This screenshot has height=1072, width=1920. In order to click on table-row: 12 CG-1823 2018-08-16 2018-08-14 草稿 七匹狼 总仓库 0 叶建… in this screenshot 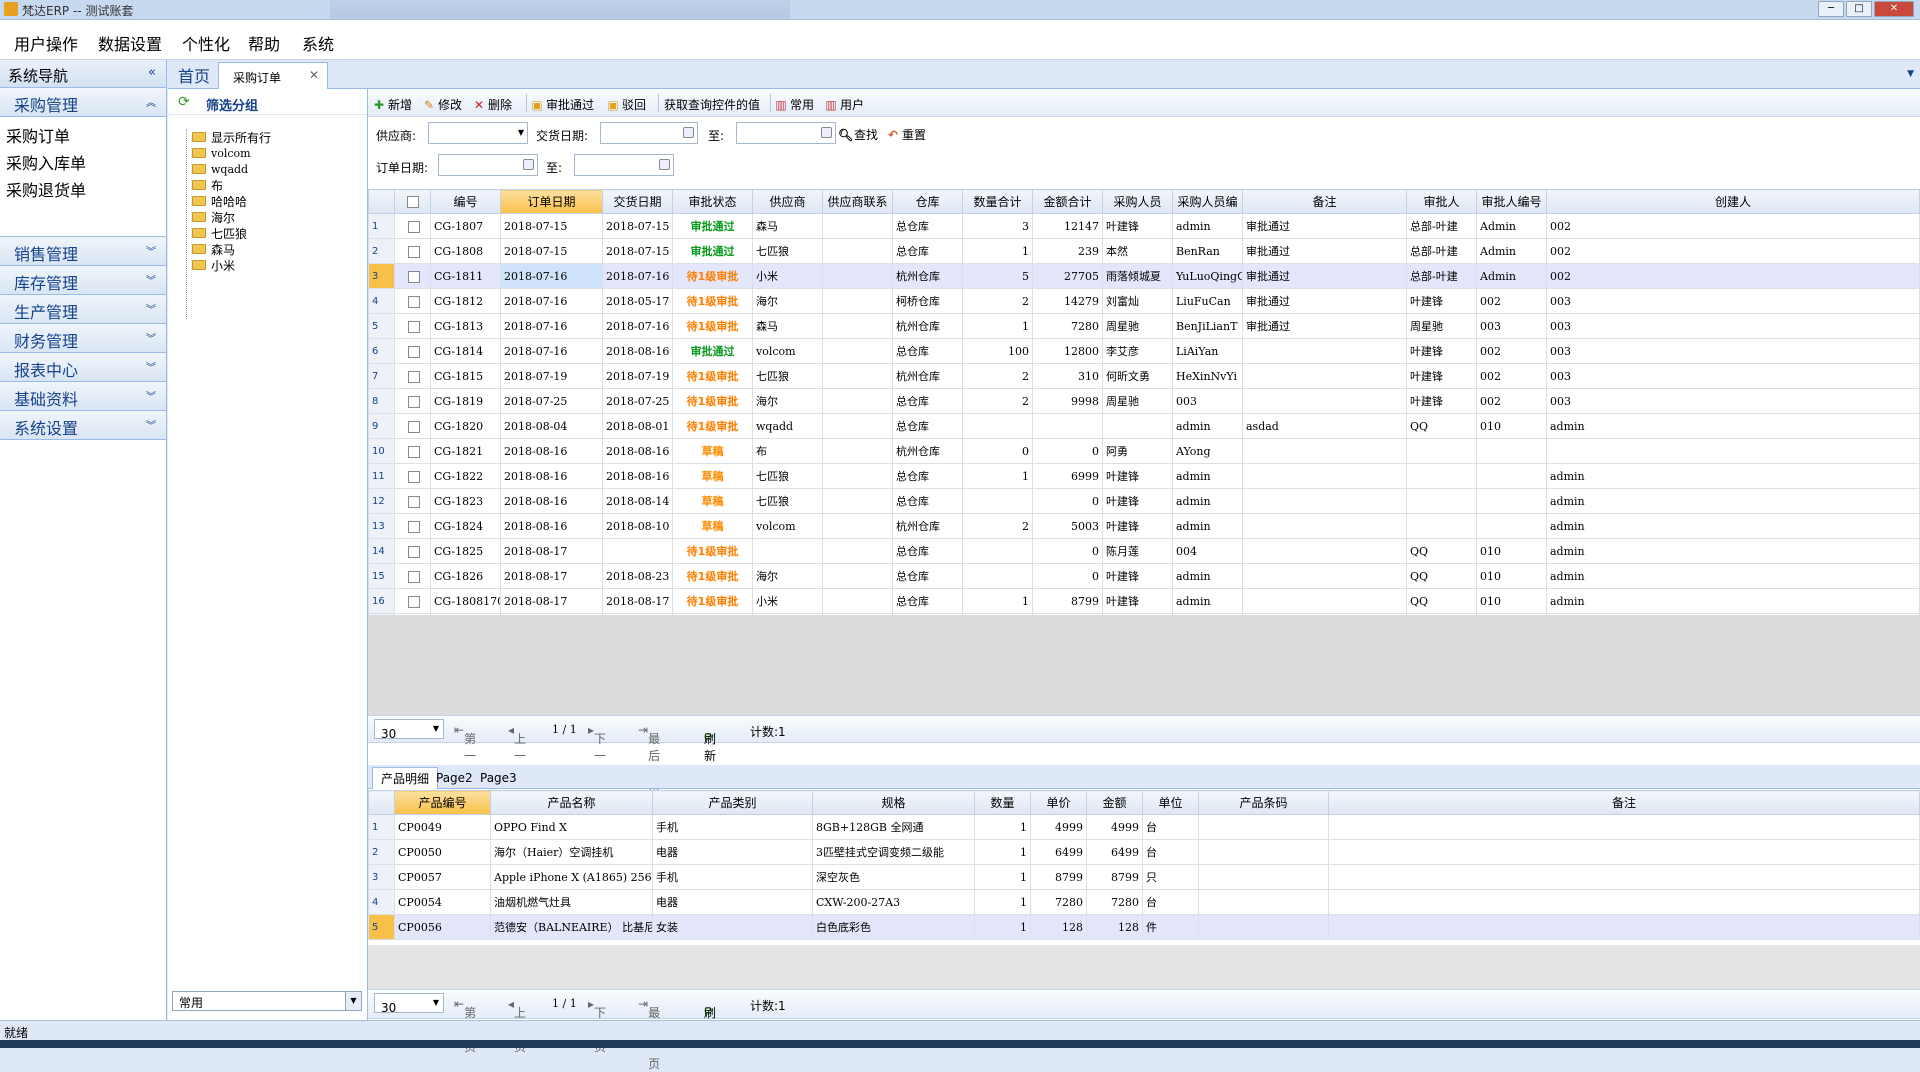, I will do `click(1144, 501)`.